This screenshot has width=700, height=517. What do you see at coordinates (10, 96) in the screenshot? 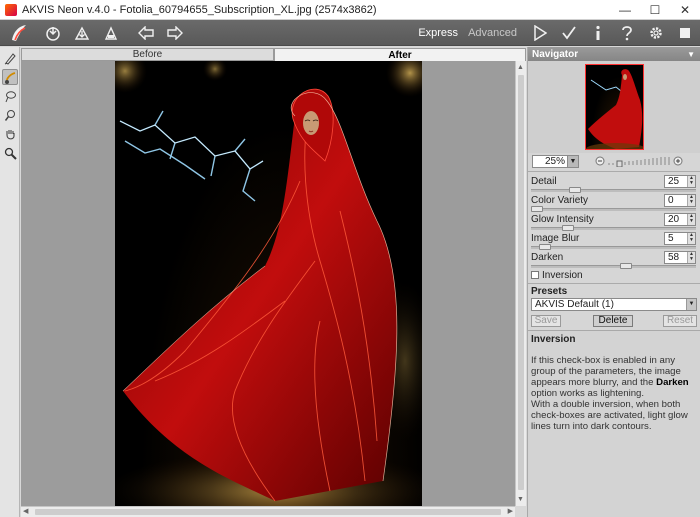
I see `lasso-icon` at bounding box center [10, 96].